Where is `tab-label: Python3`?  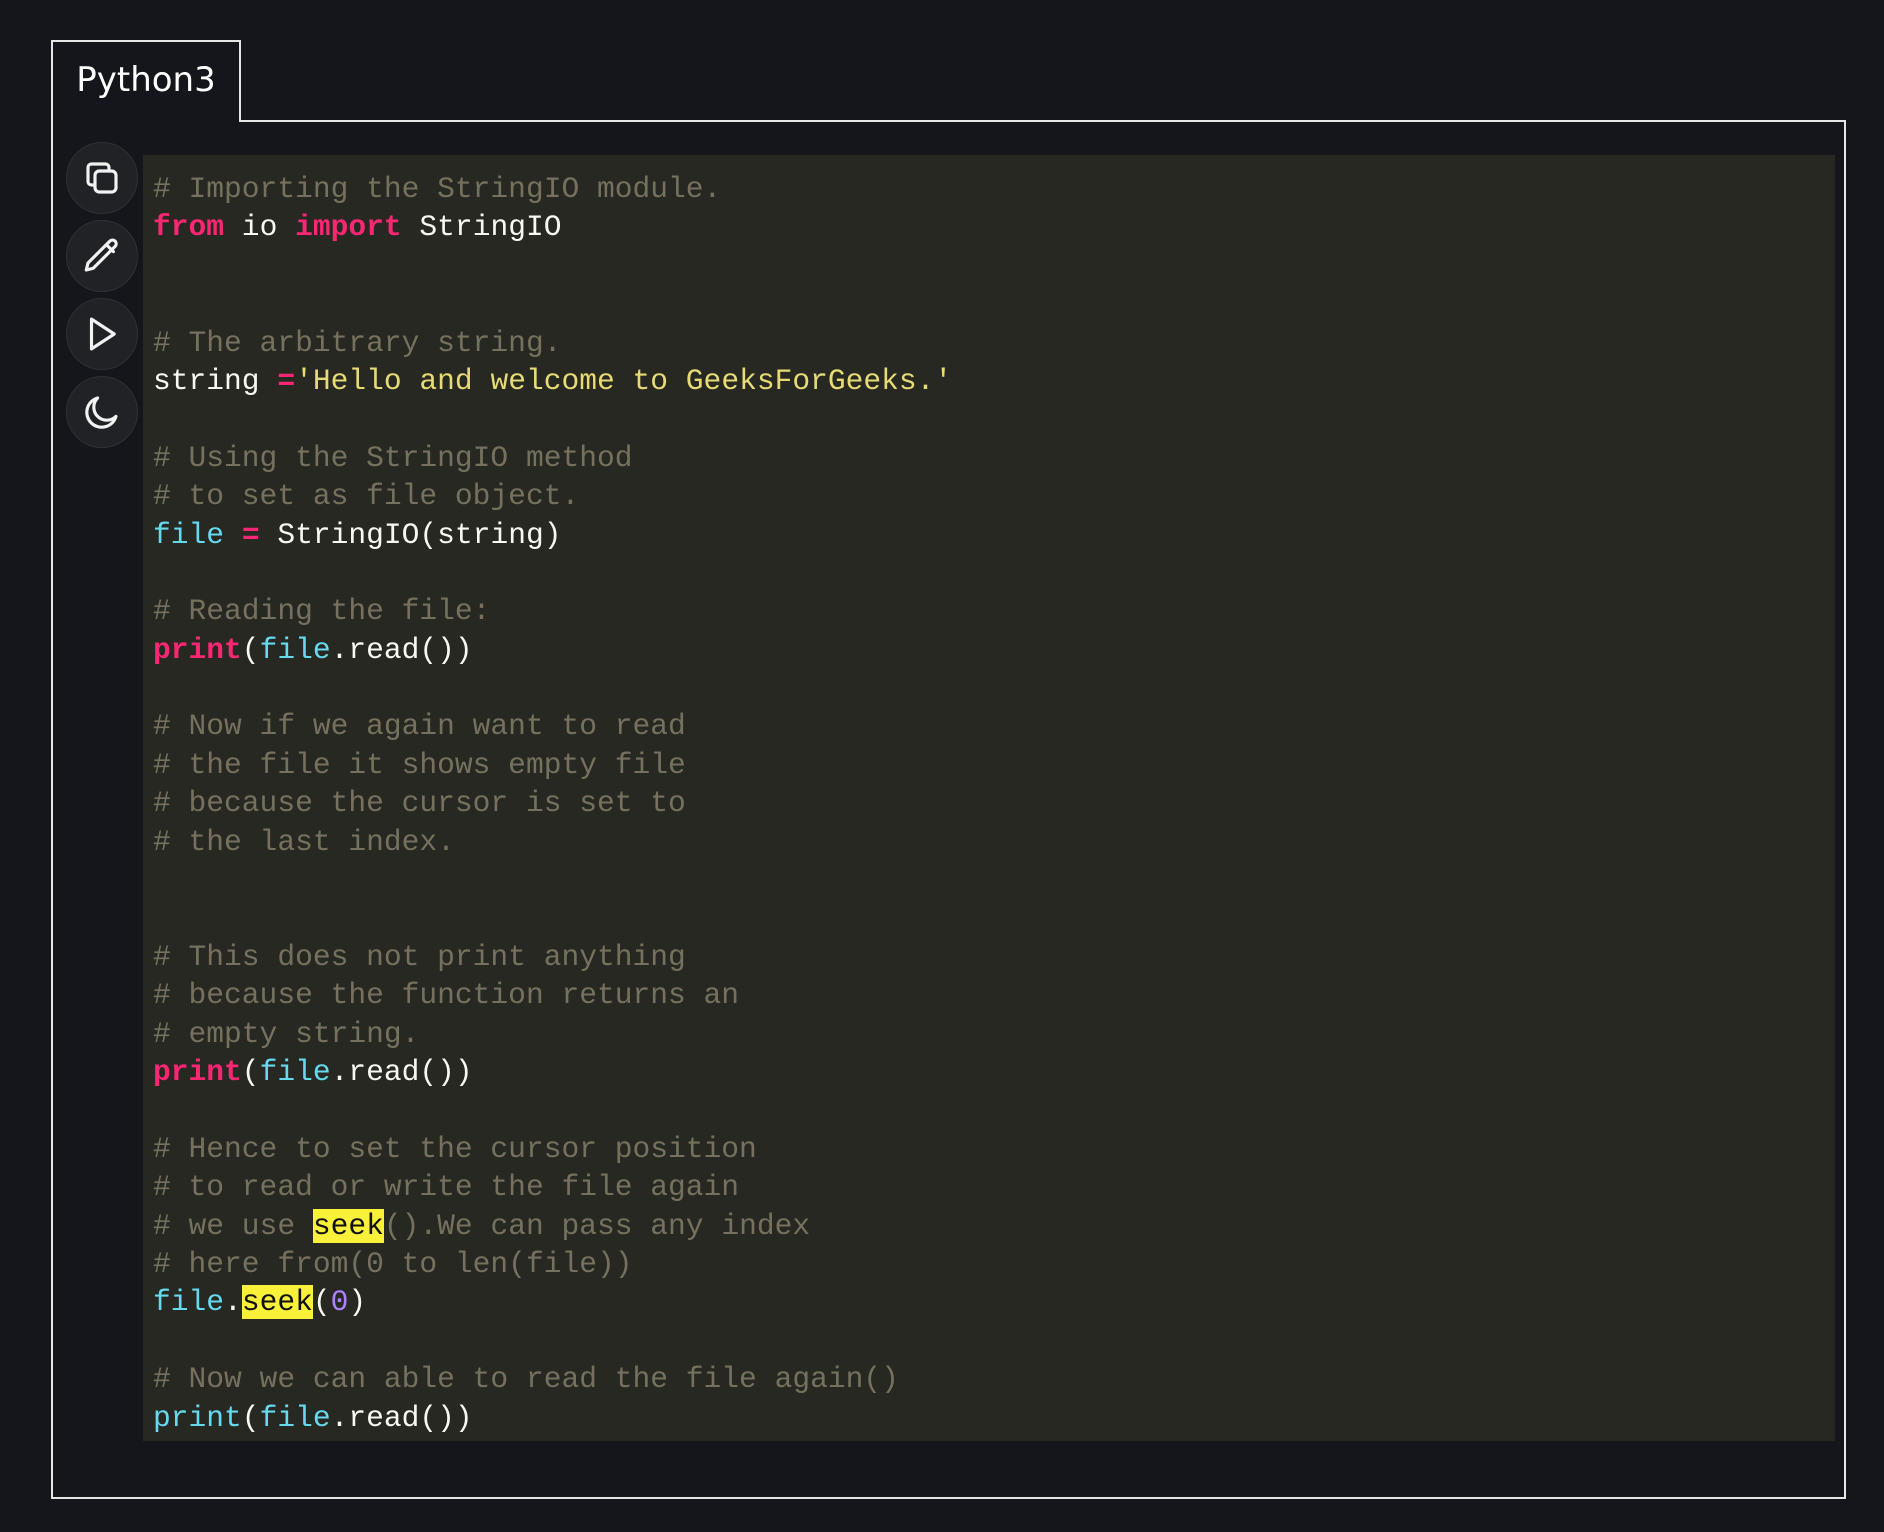
tab-label: Python3 is located at coordinates (146, 80).